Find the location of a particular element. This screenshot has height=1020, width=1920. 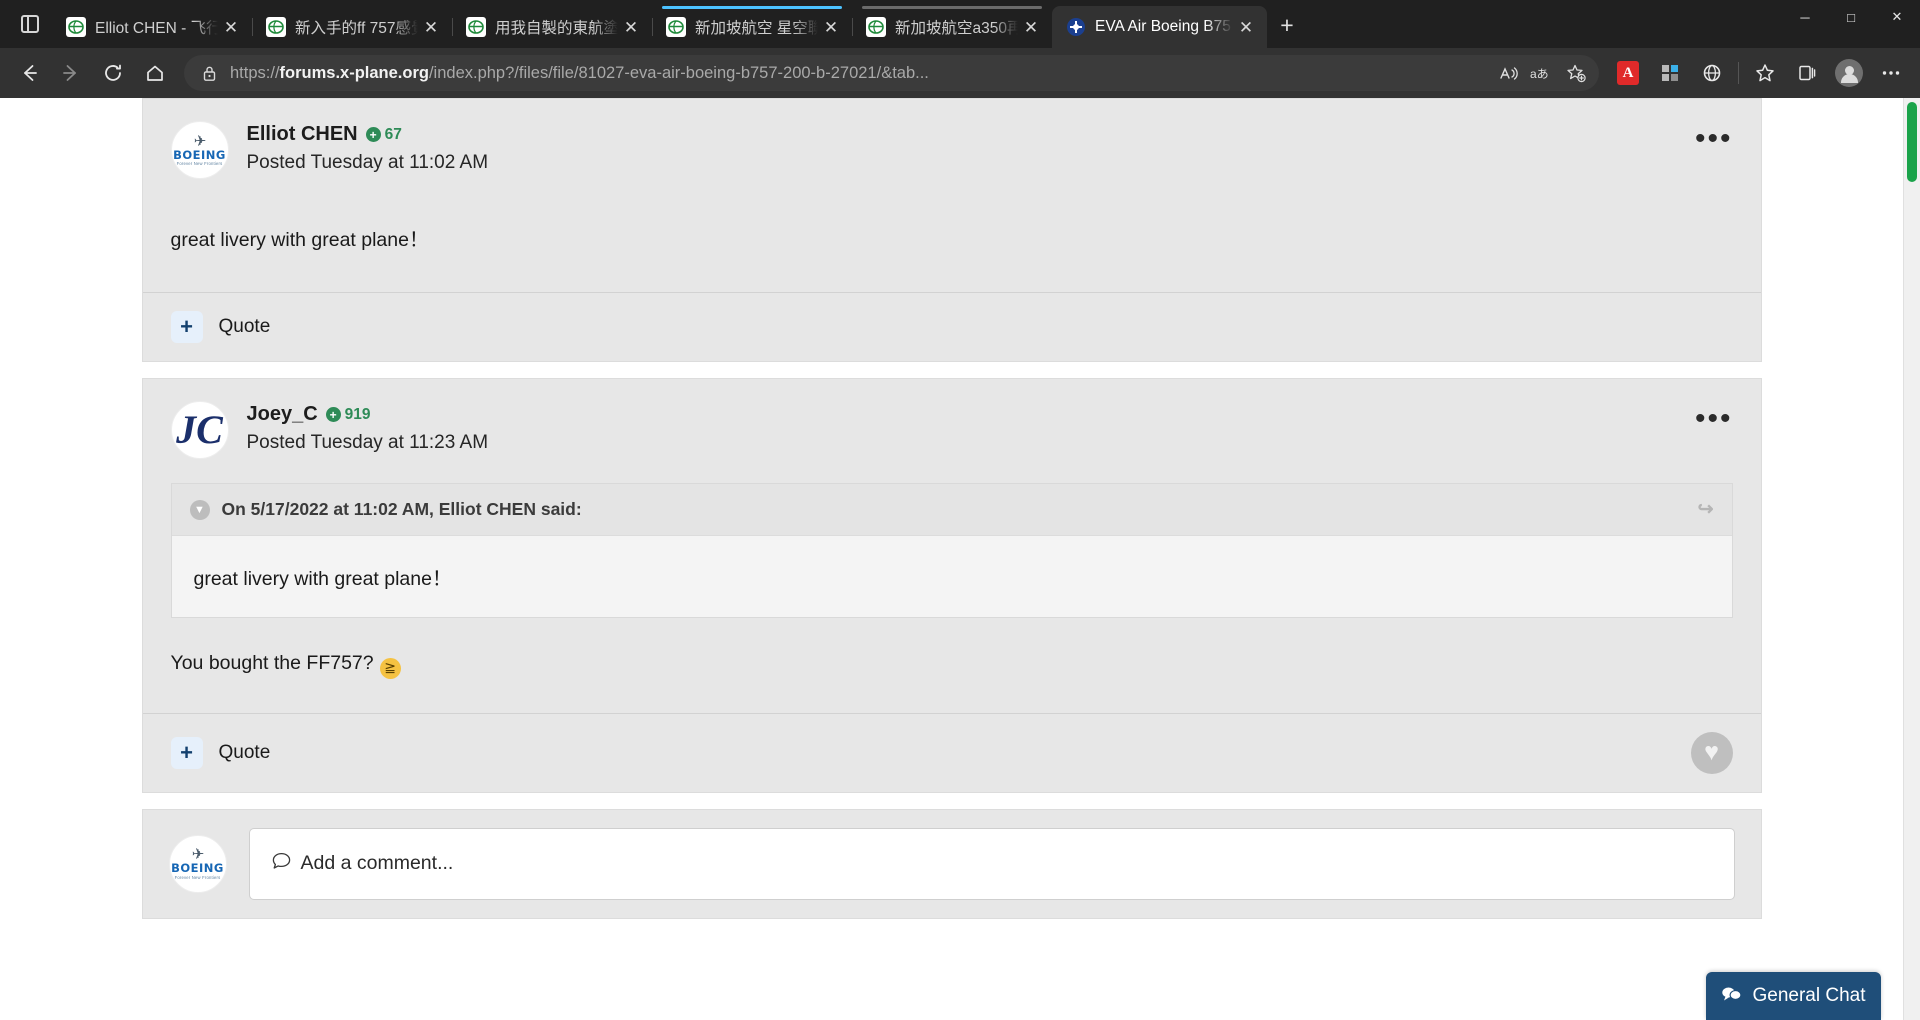

toolbar-divider is located at coordinates (1738, 73).